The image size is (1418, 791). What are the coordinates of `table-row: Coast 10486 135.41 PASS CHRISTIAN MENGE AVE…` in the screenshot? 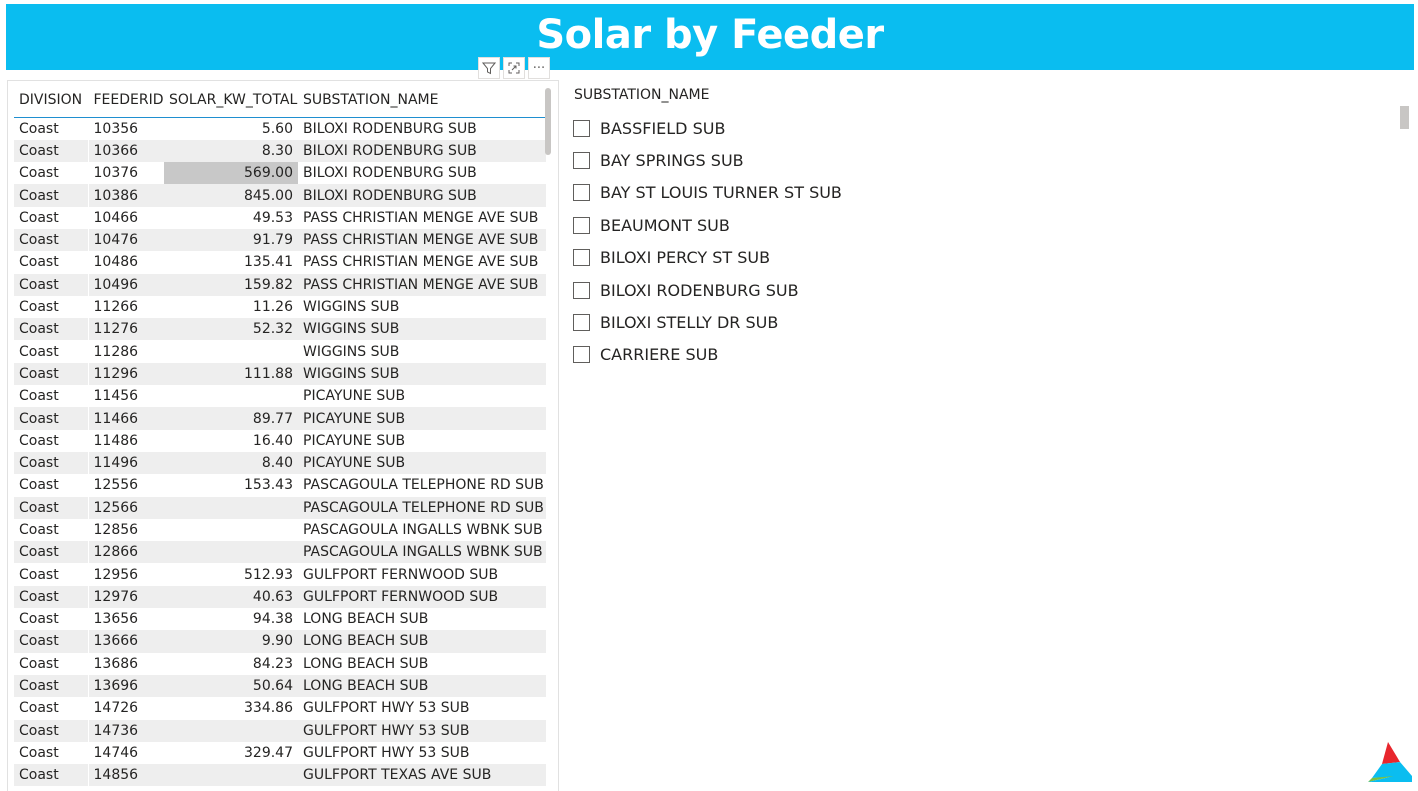 It's located at (280, 262).